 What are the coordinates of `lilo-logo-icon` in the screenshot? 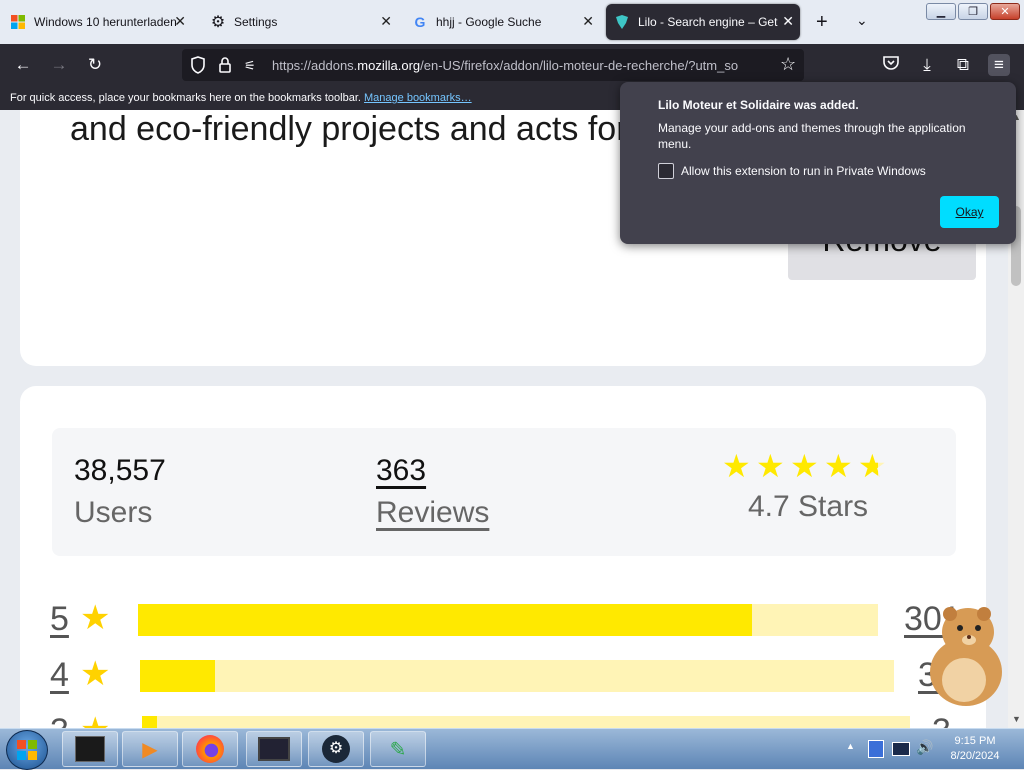 It's located at (622, 22).